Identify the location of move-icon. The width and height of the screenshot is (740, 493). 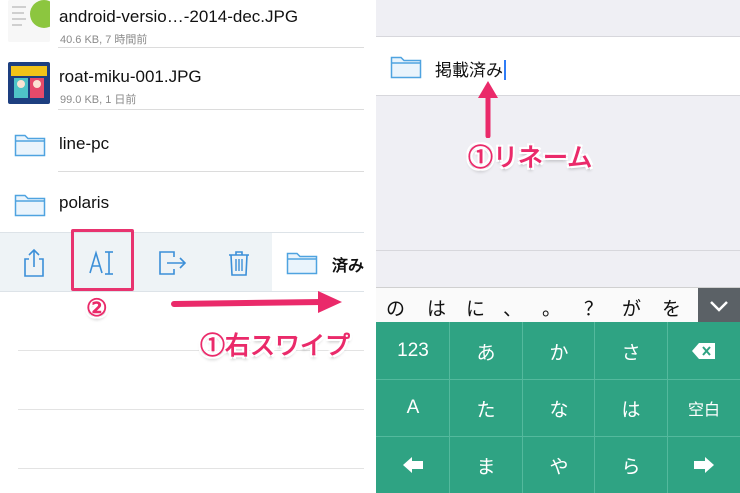
(172, 263).